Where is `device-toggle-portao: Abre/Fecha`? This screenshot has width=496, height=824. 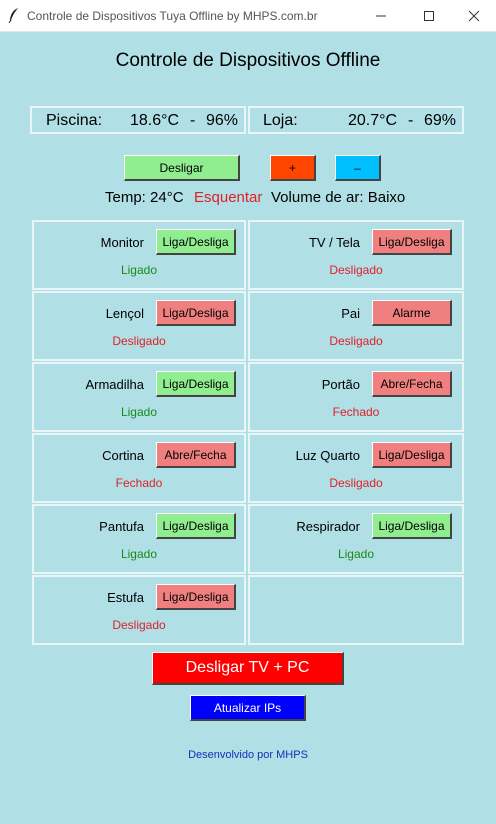 device-toggle-portao: Abre/Fecha is located at coordinates (412, 384).